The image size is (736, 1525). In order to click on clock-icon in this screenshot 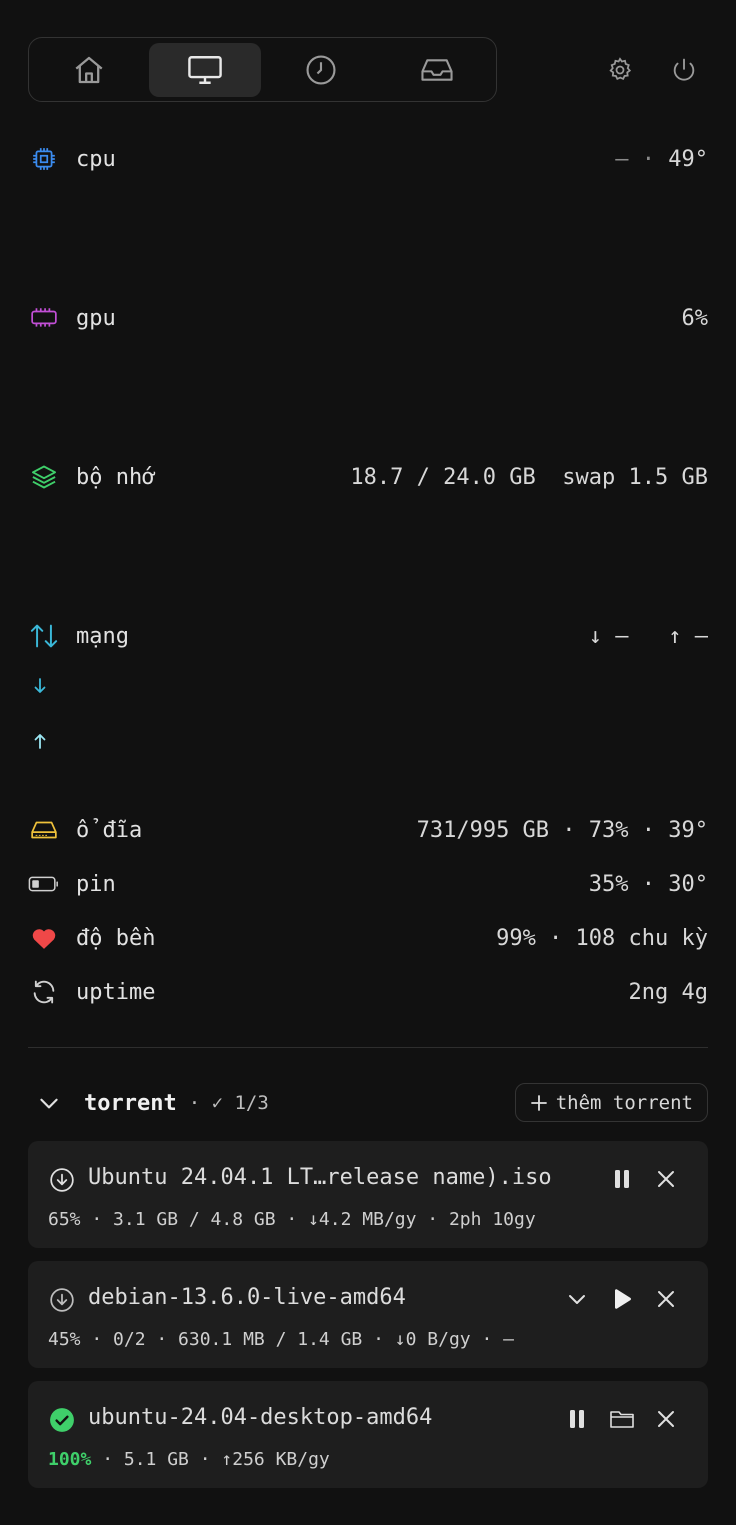, I will do `click(321, 70)`.